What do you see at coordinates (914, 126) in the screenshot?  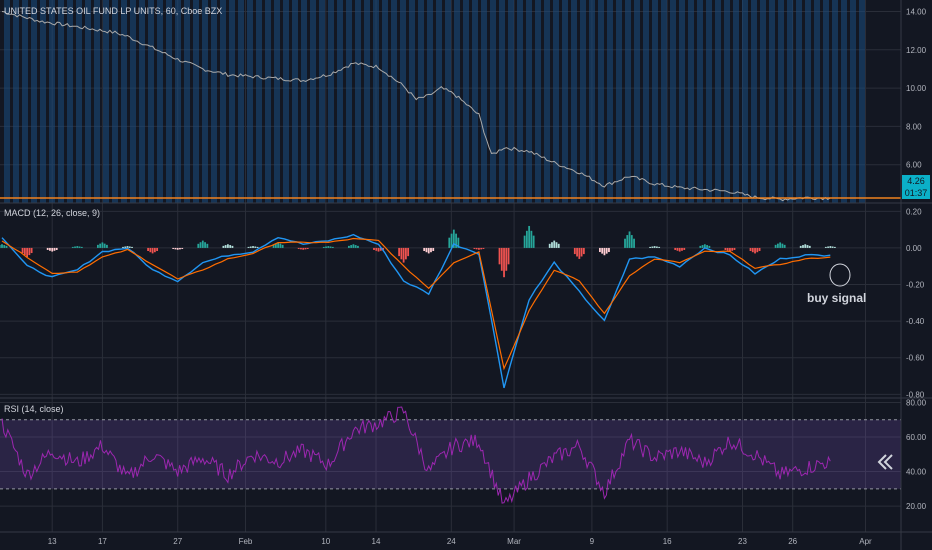 I see `y-tick-label: 8.00` at bounding box center [914, 126].